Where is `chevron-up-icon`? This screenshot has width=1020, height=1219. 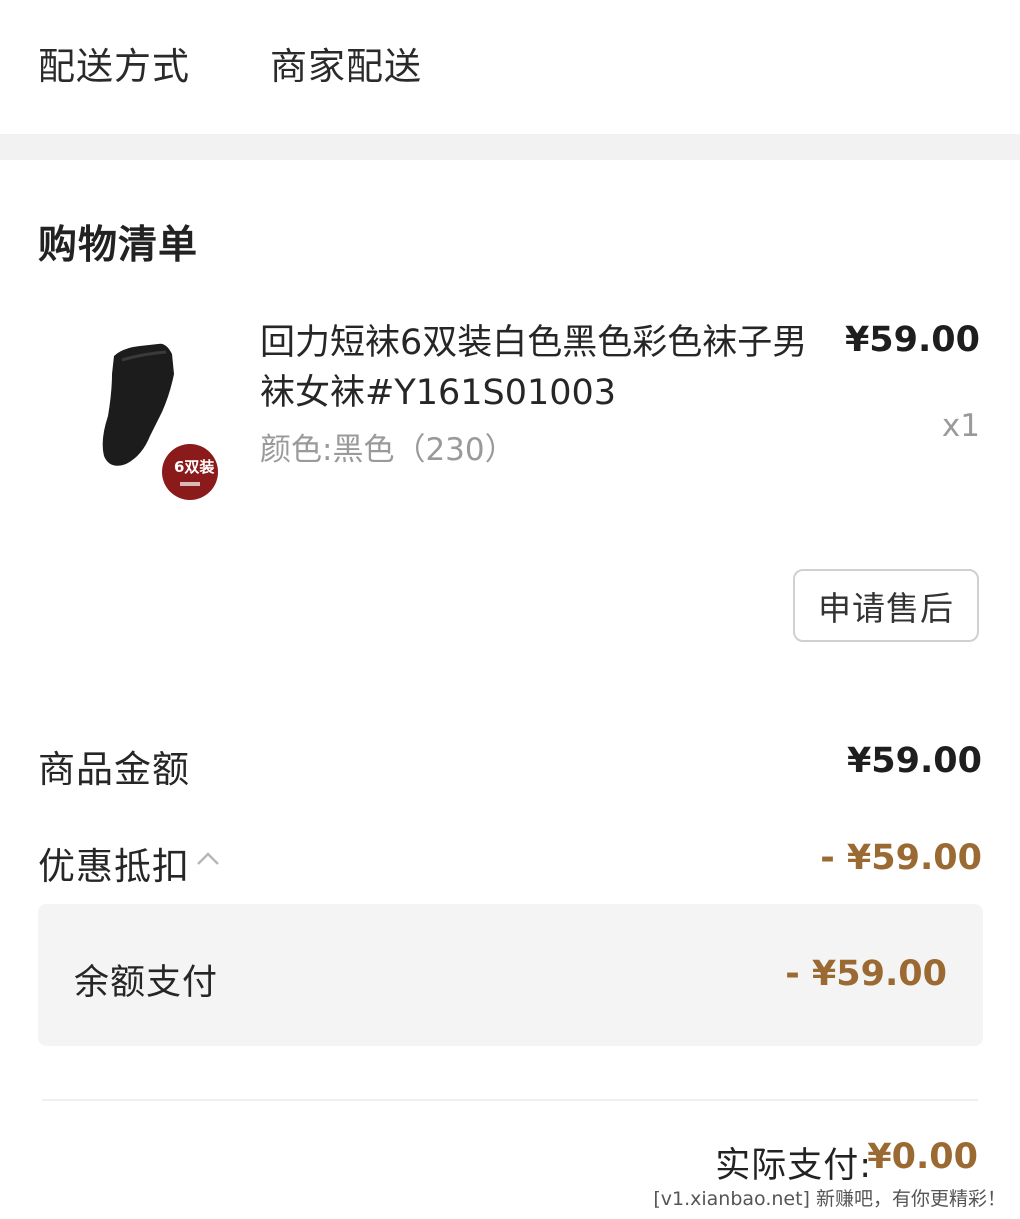 chevron-up-icon is located at coordinates (208, 858).